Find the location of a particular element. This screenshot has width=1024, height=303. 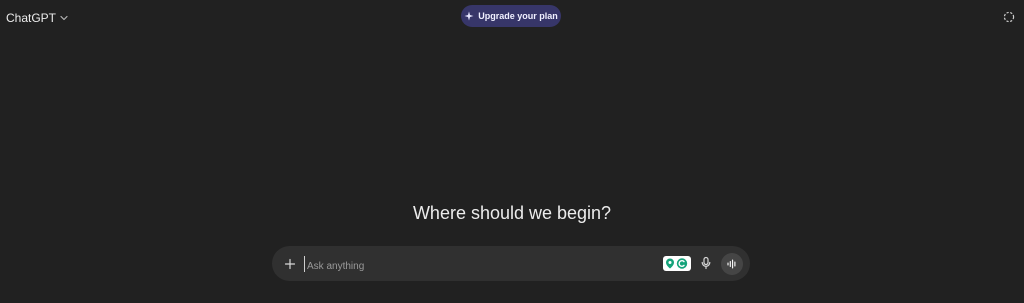

sparkle-icon is located at coordinates (469, 16).